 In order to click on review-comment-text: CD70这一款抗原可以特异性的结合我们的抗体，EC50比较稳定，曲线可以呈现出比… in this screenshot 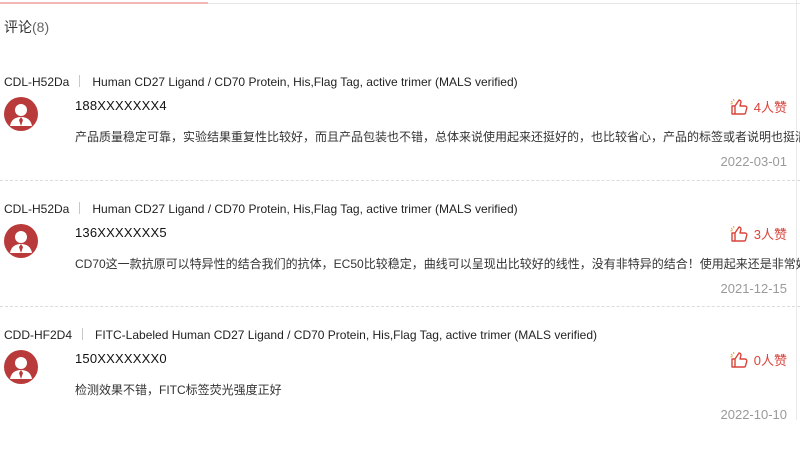, I will do `click(437, 264)`.